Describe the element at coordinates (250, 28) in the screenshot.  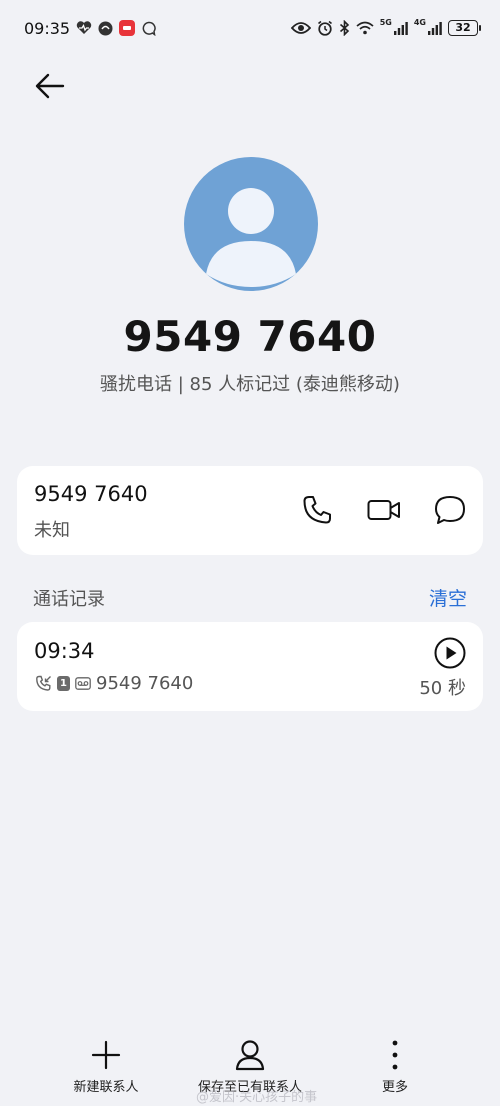
I see `status-bar: 09:35 5G 4G 32` at that location.